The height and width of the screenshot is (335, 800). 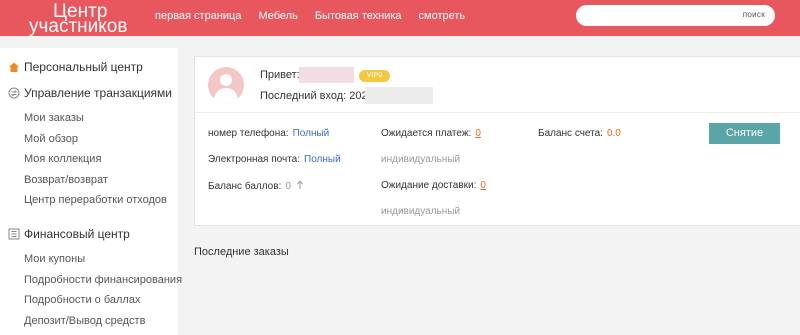 I want to click on sidebar-item-points-details: Подробности о баллах, so click(x=82, y=300).